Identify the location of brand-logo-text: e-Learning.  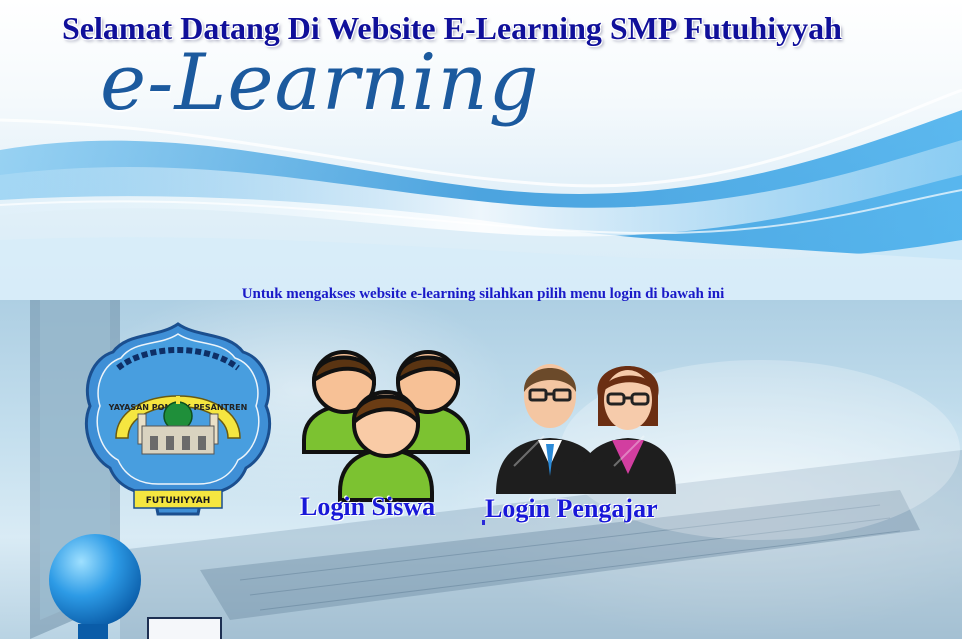
(320, 83).